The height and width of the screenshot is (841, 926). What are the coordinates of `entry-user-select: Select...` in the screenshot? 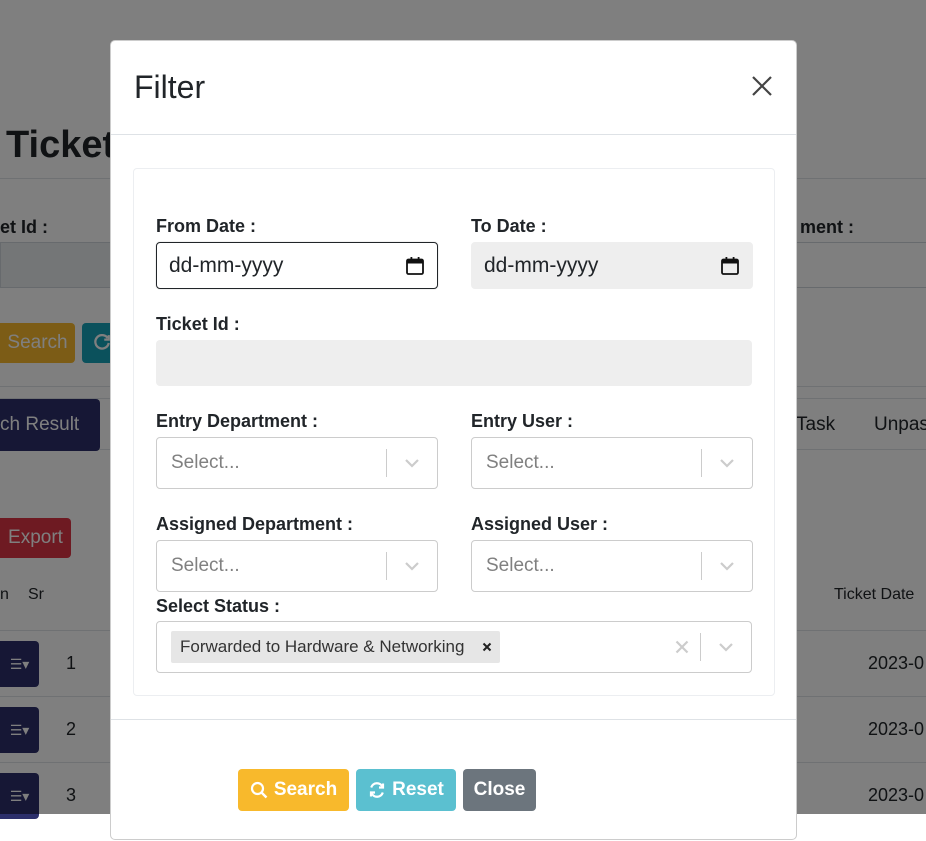 It's located at (612, 463).